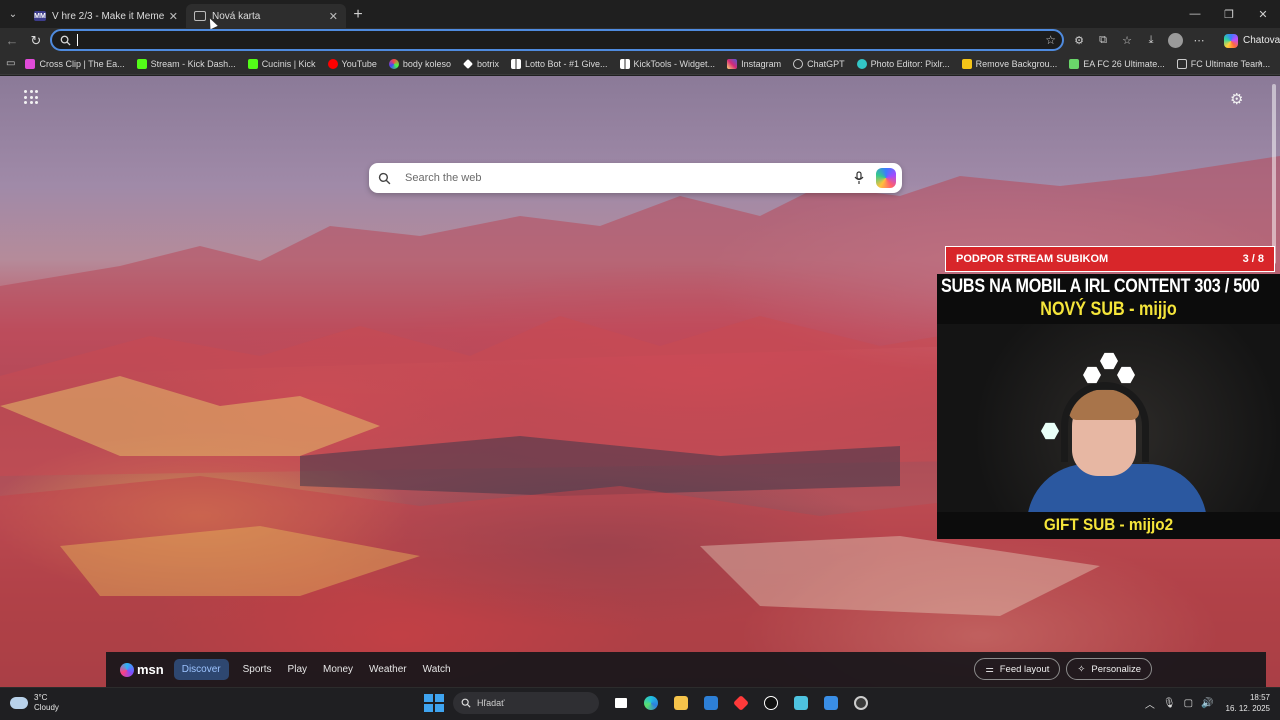 The width and height of the screenshot is (1280, 720). Describe the element at coordinates (1260, 63) in the screenshot. I see `chevron-right-icon: ›` at that location.